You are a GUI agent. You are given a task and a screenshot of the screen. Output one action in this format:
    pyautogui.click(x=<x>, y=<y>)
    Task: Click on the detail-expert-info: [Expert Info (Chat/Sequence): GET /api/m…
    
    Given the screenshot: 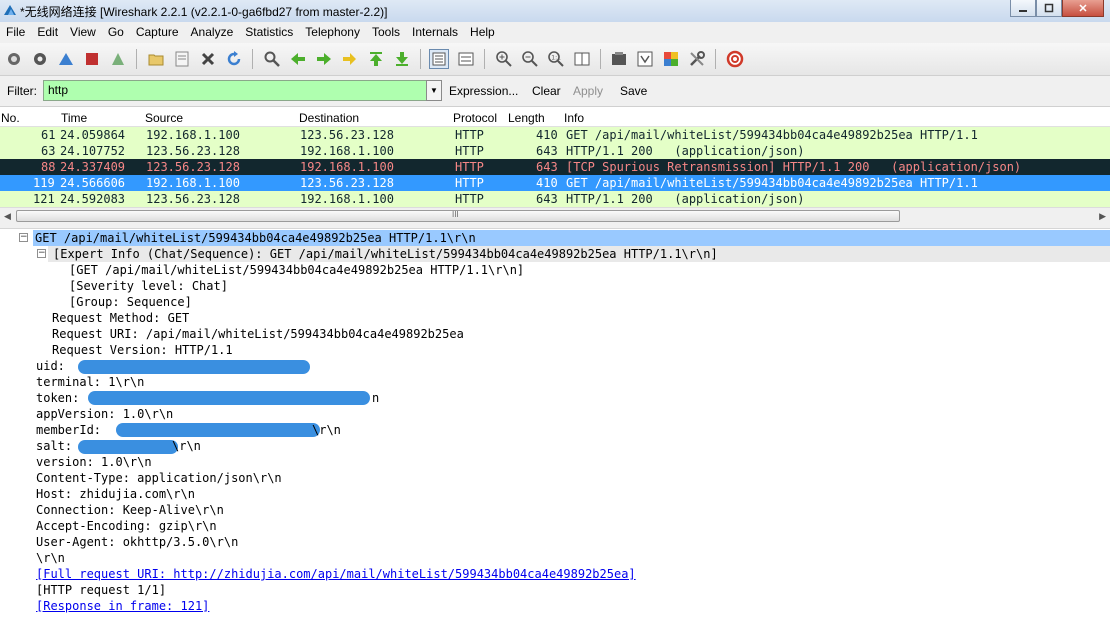 What is the action you would take?
    pyautogui.click(x=385, y=254)
    